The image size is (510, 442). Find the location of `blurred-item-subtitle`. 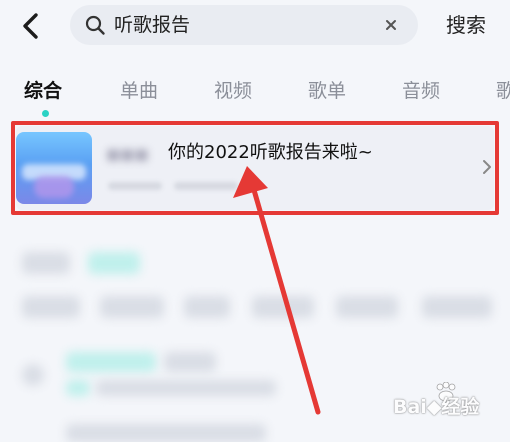

blurred-item-subtitle is located at coordinates (186, 388).